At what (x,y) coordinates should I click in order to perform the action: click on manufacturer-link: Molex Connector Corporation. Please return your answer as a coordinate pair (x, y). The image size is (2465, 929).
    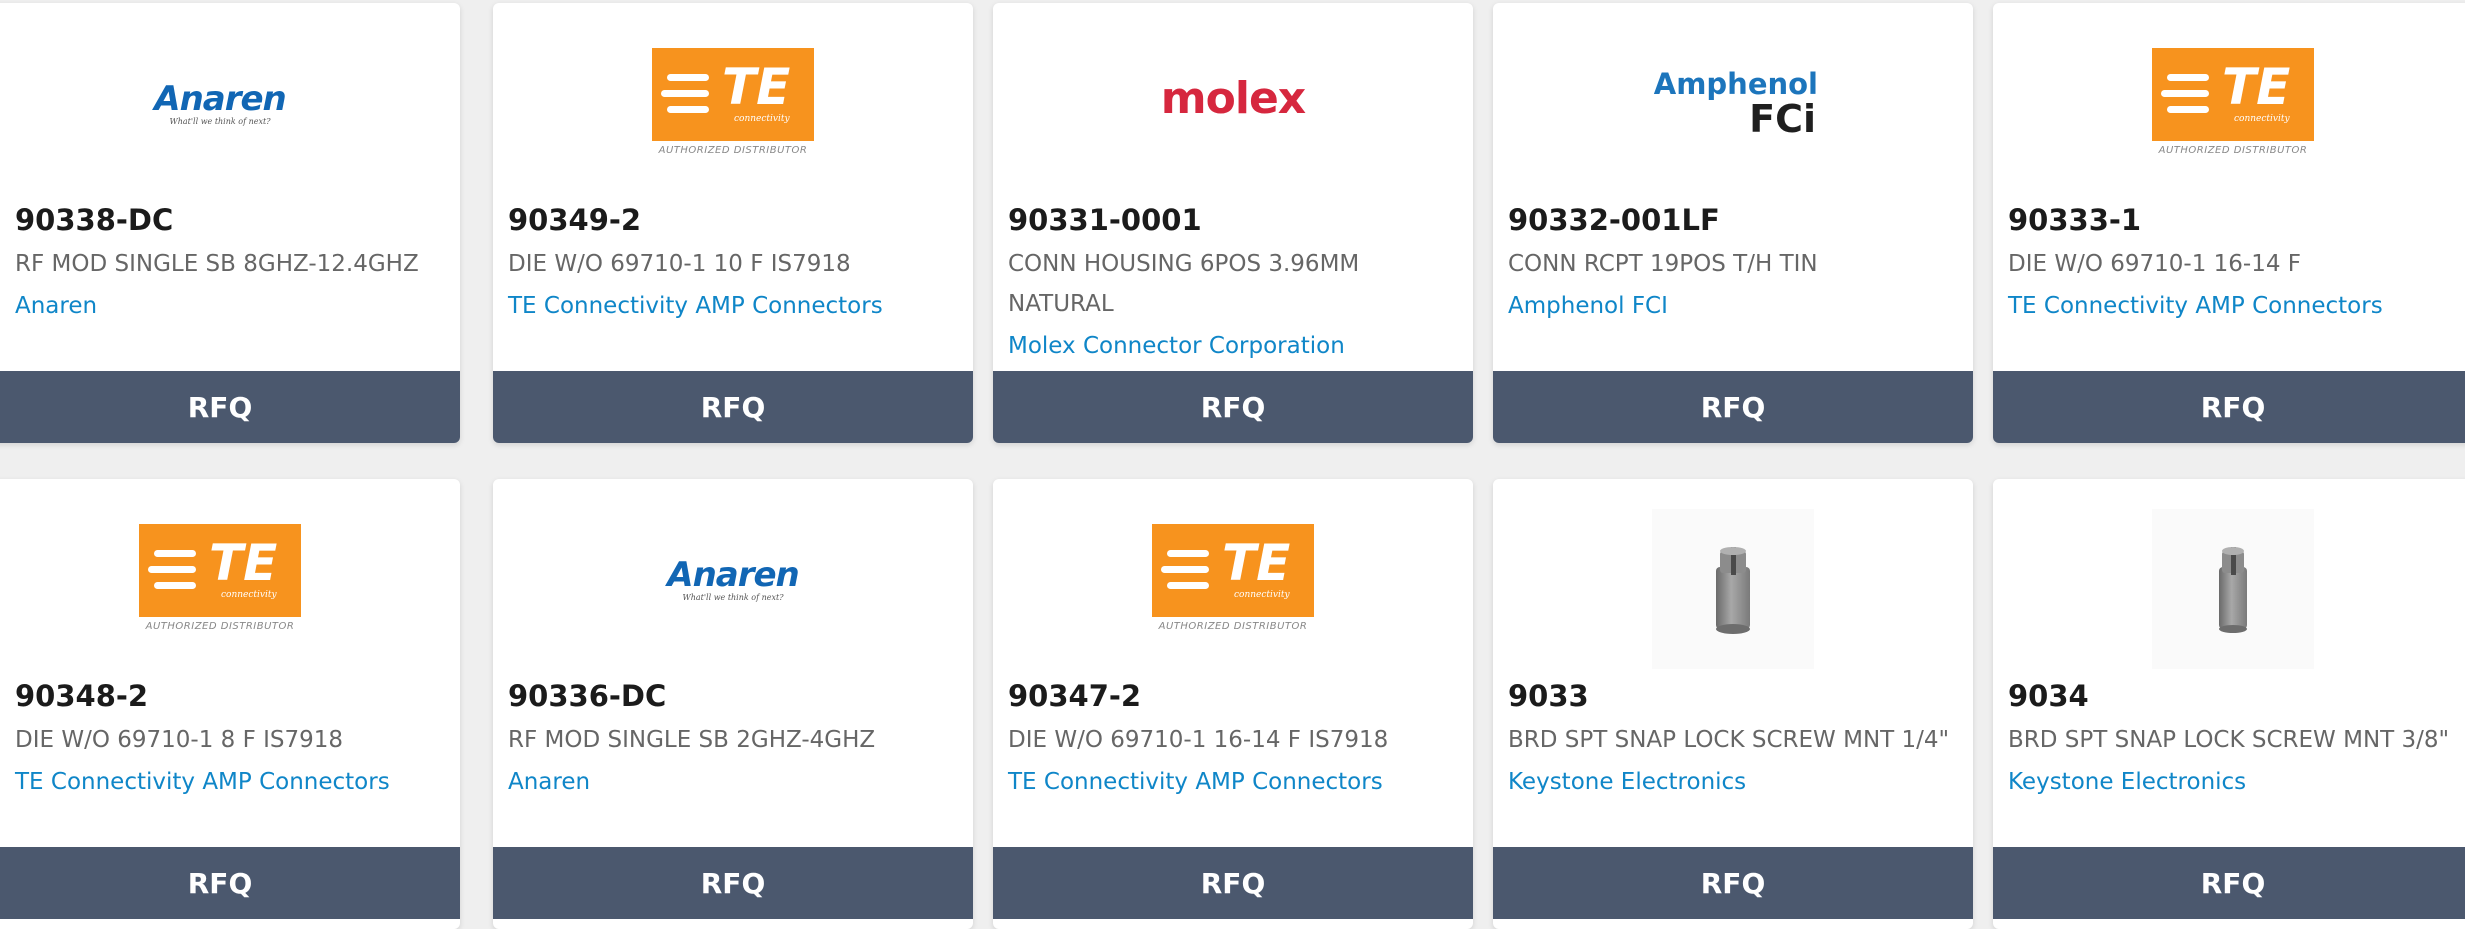
    Looking at the image, I should click on (1176, 346).